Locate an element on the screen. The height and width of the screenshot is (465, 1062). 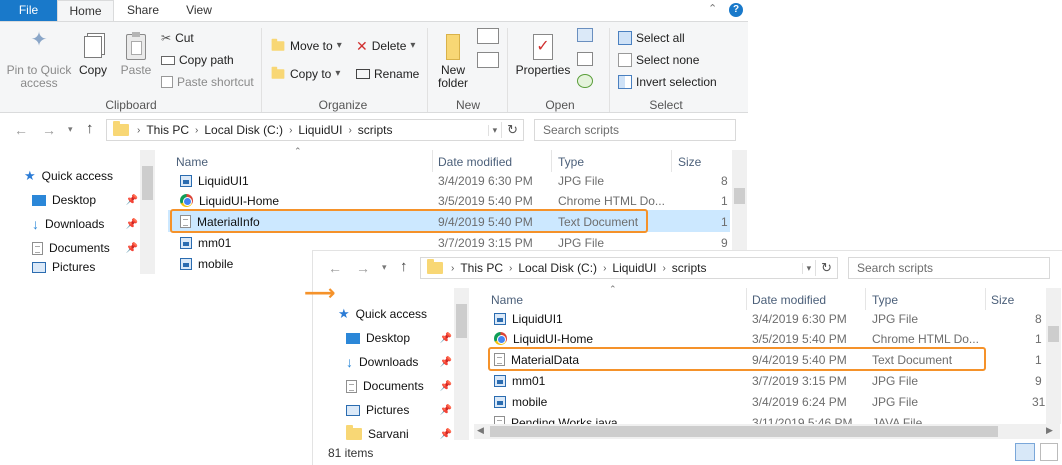
new-item-icon is located at coordinates (488, 36).